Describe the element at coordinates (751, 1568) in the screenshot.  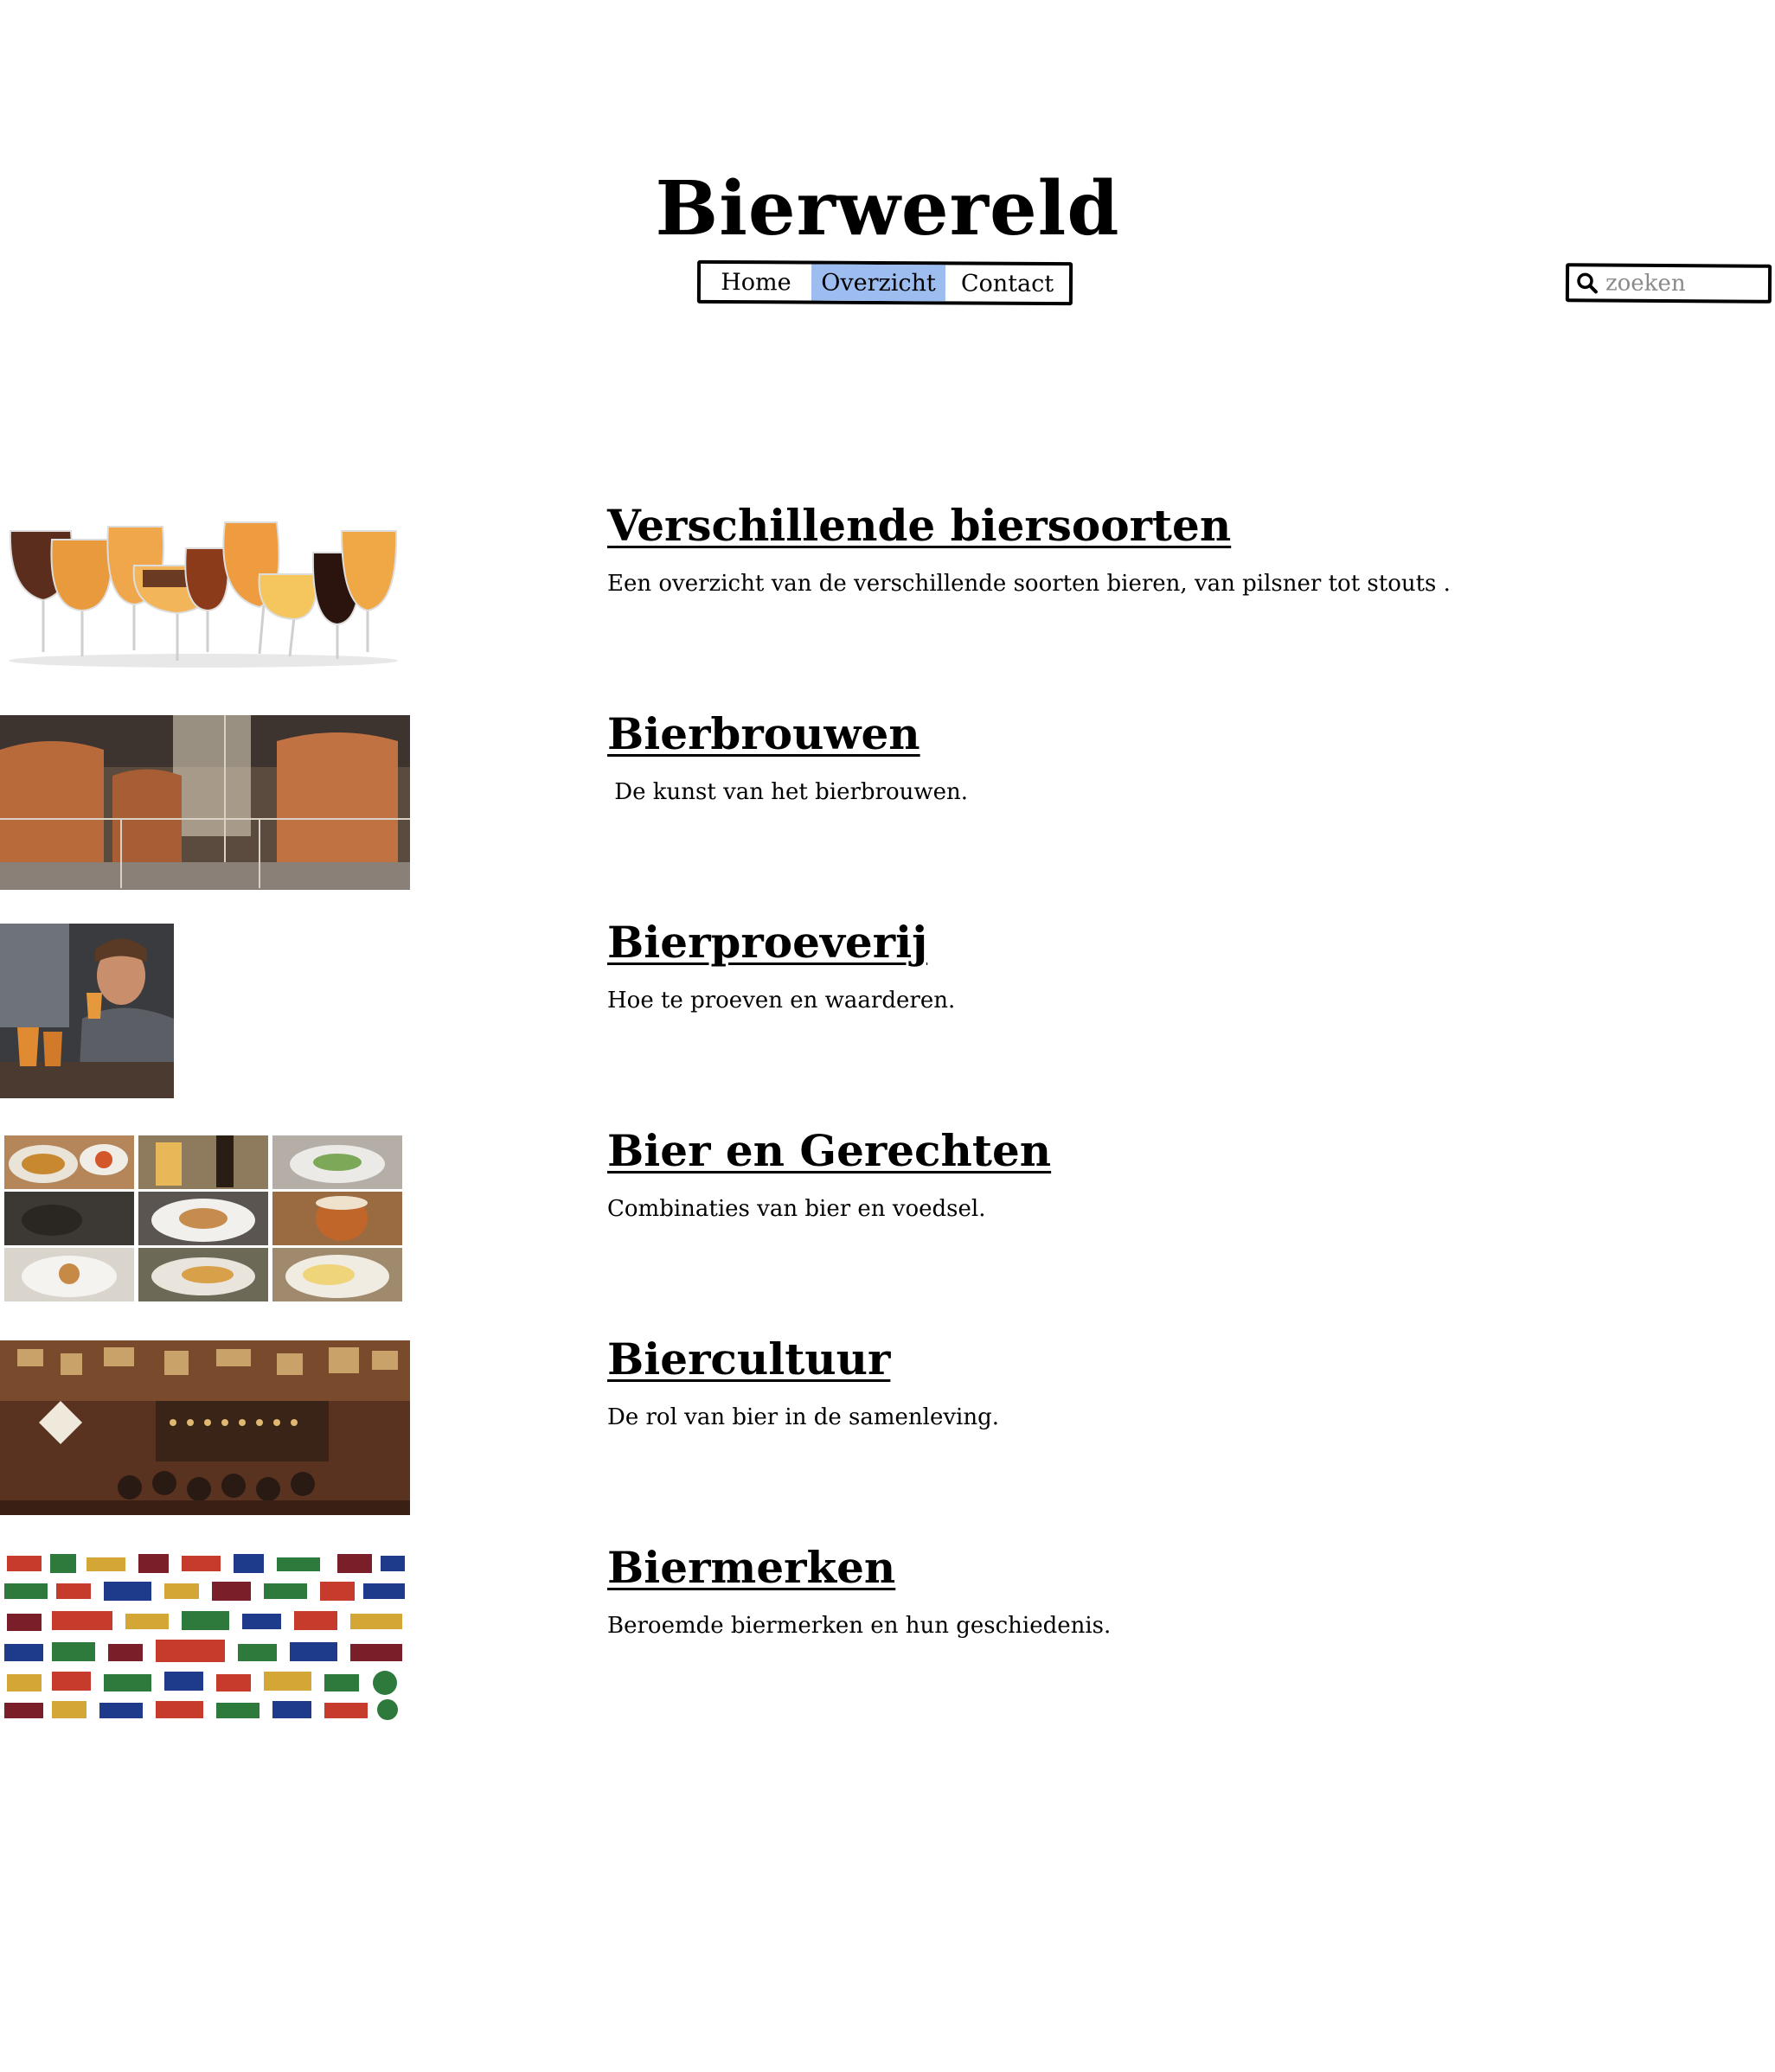
I see `section-title: Biermerken` at that location.